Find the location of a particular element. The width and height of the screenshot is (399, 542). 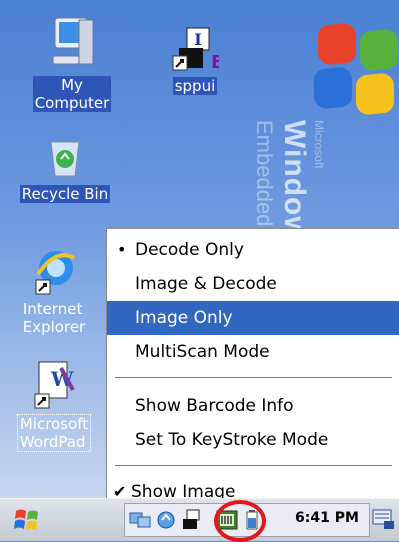

menu-item-label: Decode Only is located at coordinates (189, 250).